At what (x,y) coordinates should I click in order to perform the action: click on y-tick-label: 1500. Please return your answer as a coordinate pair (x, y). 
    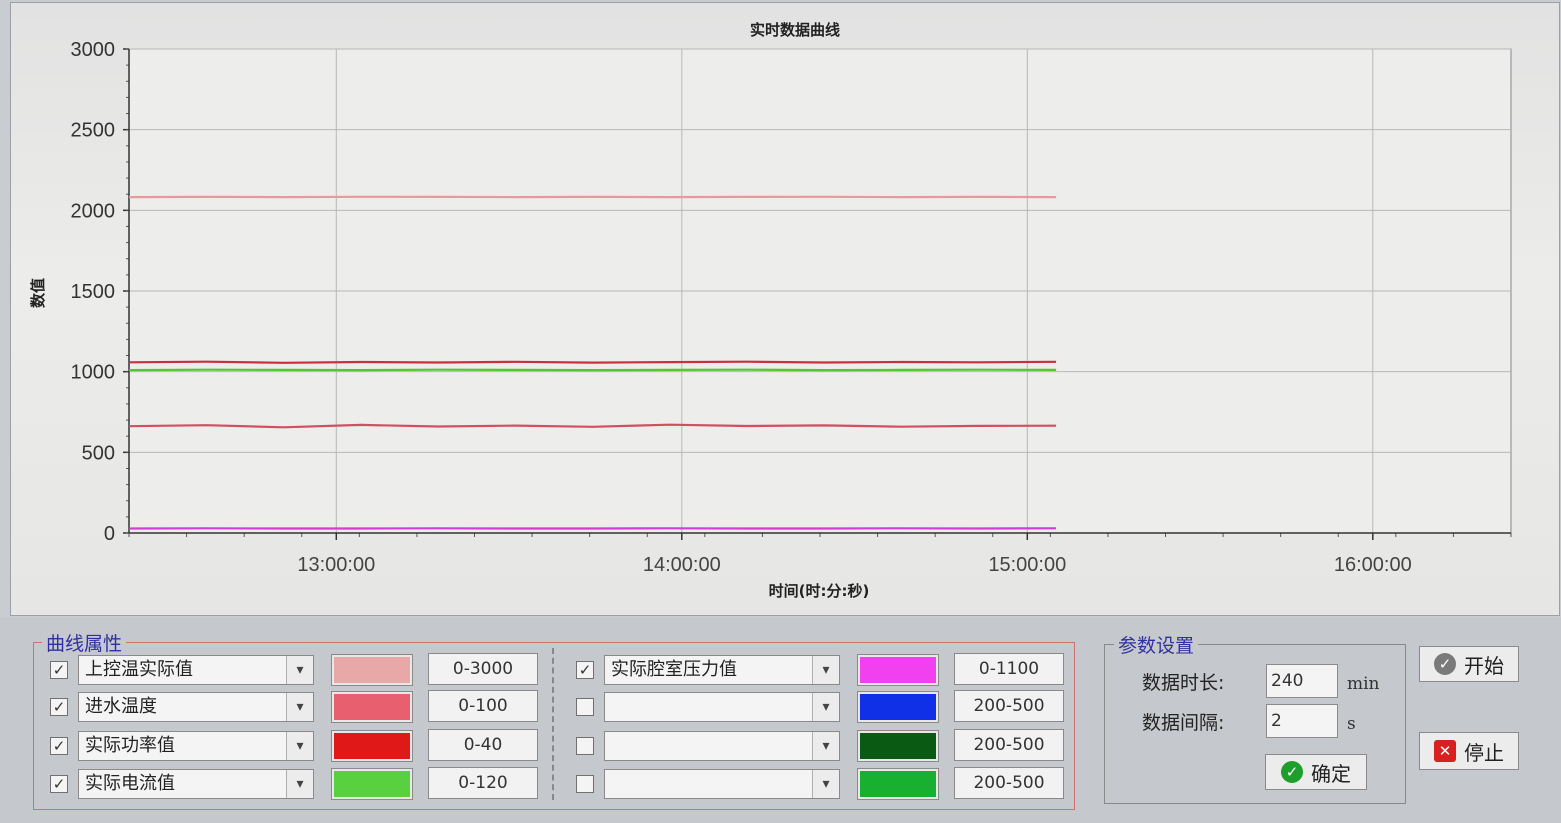
    Looking at the image, I should click on (93, 292).